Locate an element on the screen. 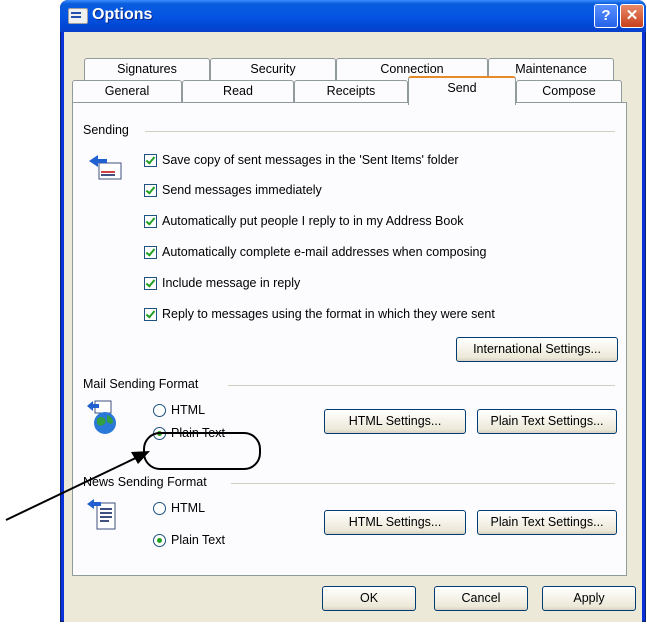  tab-send: Send is located at coordinates (462, 90).